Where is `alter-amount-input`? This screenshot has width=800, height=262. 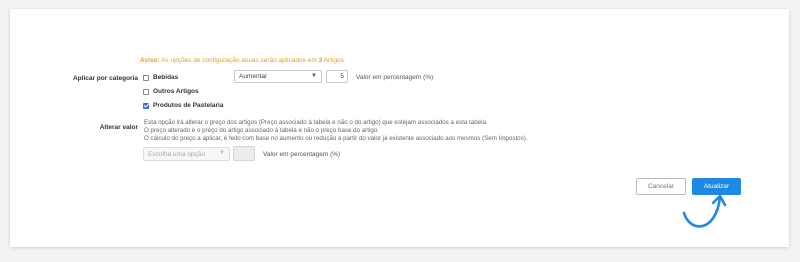
alter-amount-input is located at coordinates (244, 153).